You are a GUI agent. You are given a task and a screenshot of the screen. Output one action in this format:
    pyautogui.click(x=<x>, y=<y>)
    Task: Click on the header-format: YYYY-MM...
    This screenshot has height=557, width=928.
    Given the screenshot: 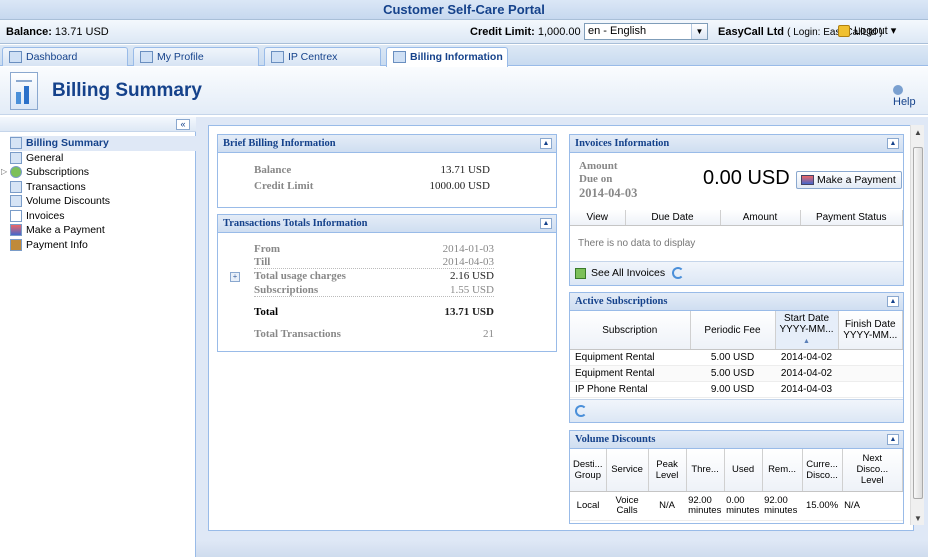 What is the action you would take?
    pyautogui.click(x=806, y=329)
    